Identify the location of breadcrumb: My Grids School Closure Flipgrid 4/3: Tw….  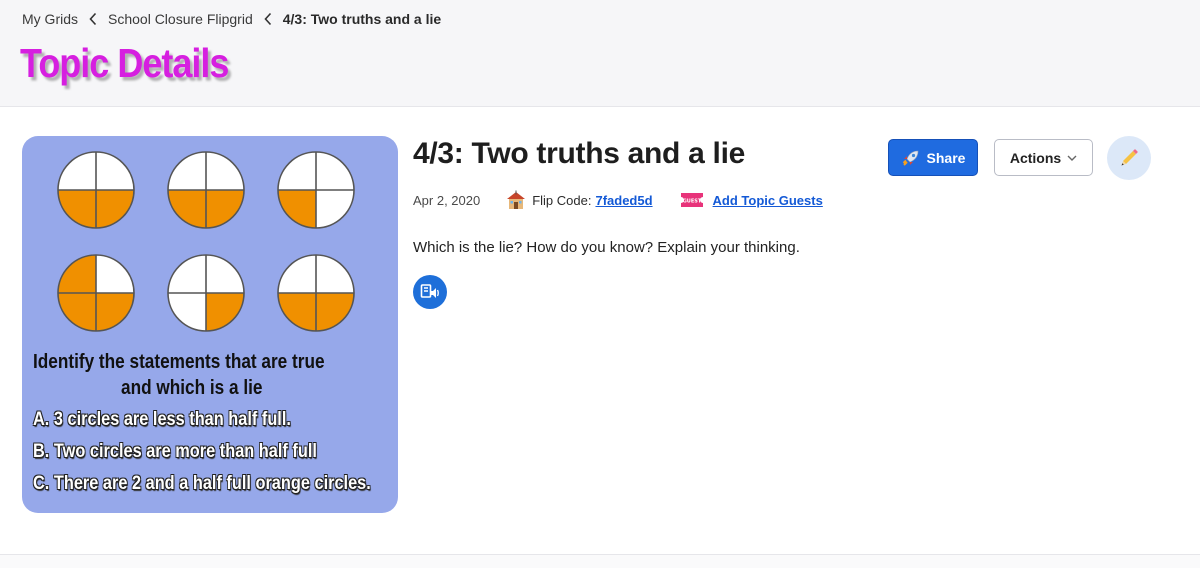
(231, 19).